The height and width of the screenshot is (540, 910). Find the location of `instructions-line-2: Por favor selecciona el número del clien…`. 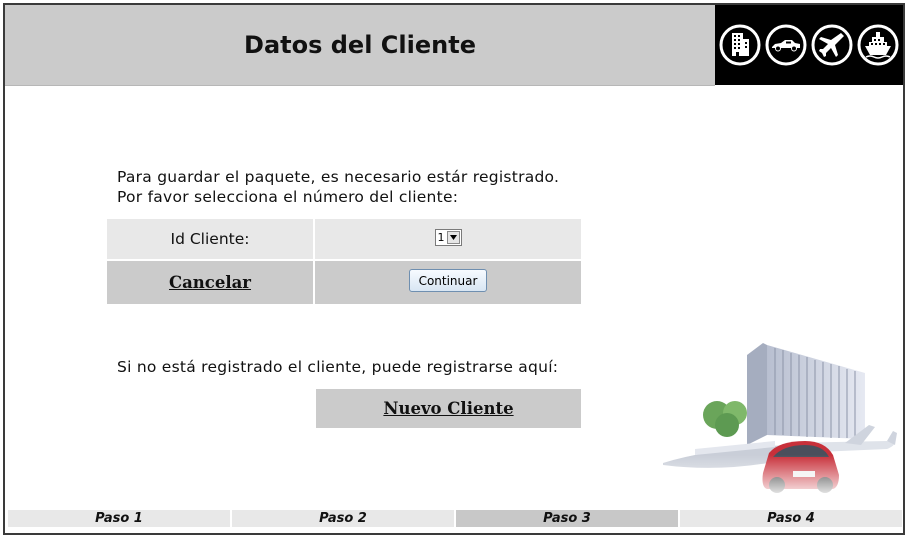

instructions-line-2: Por favor selecciona el número del clien… is located at coordinates (288, 197).